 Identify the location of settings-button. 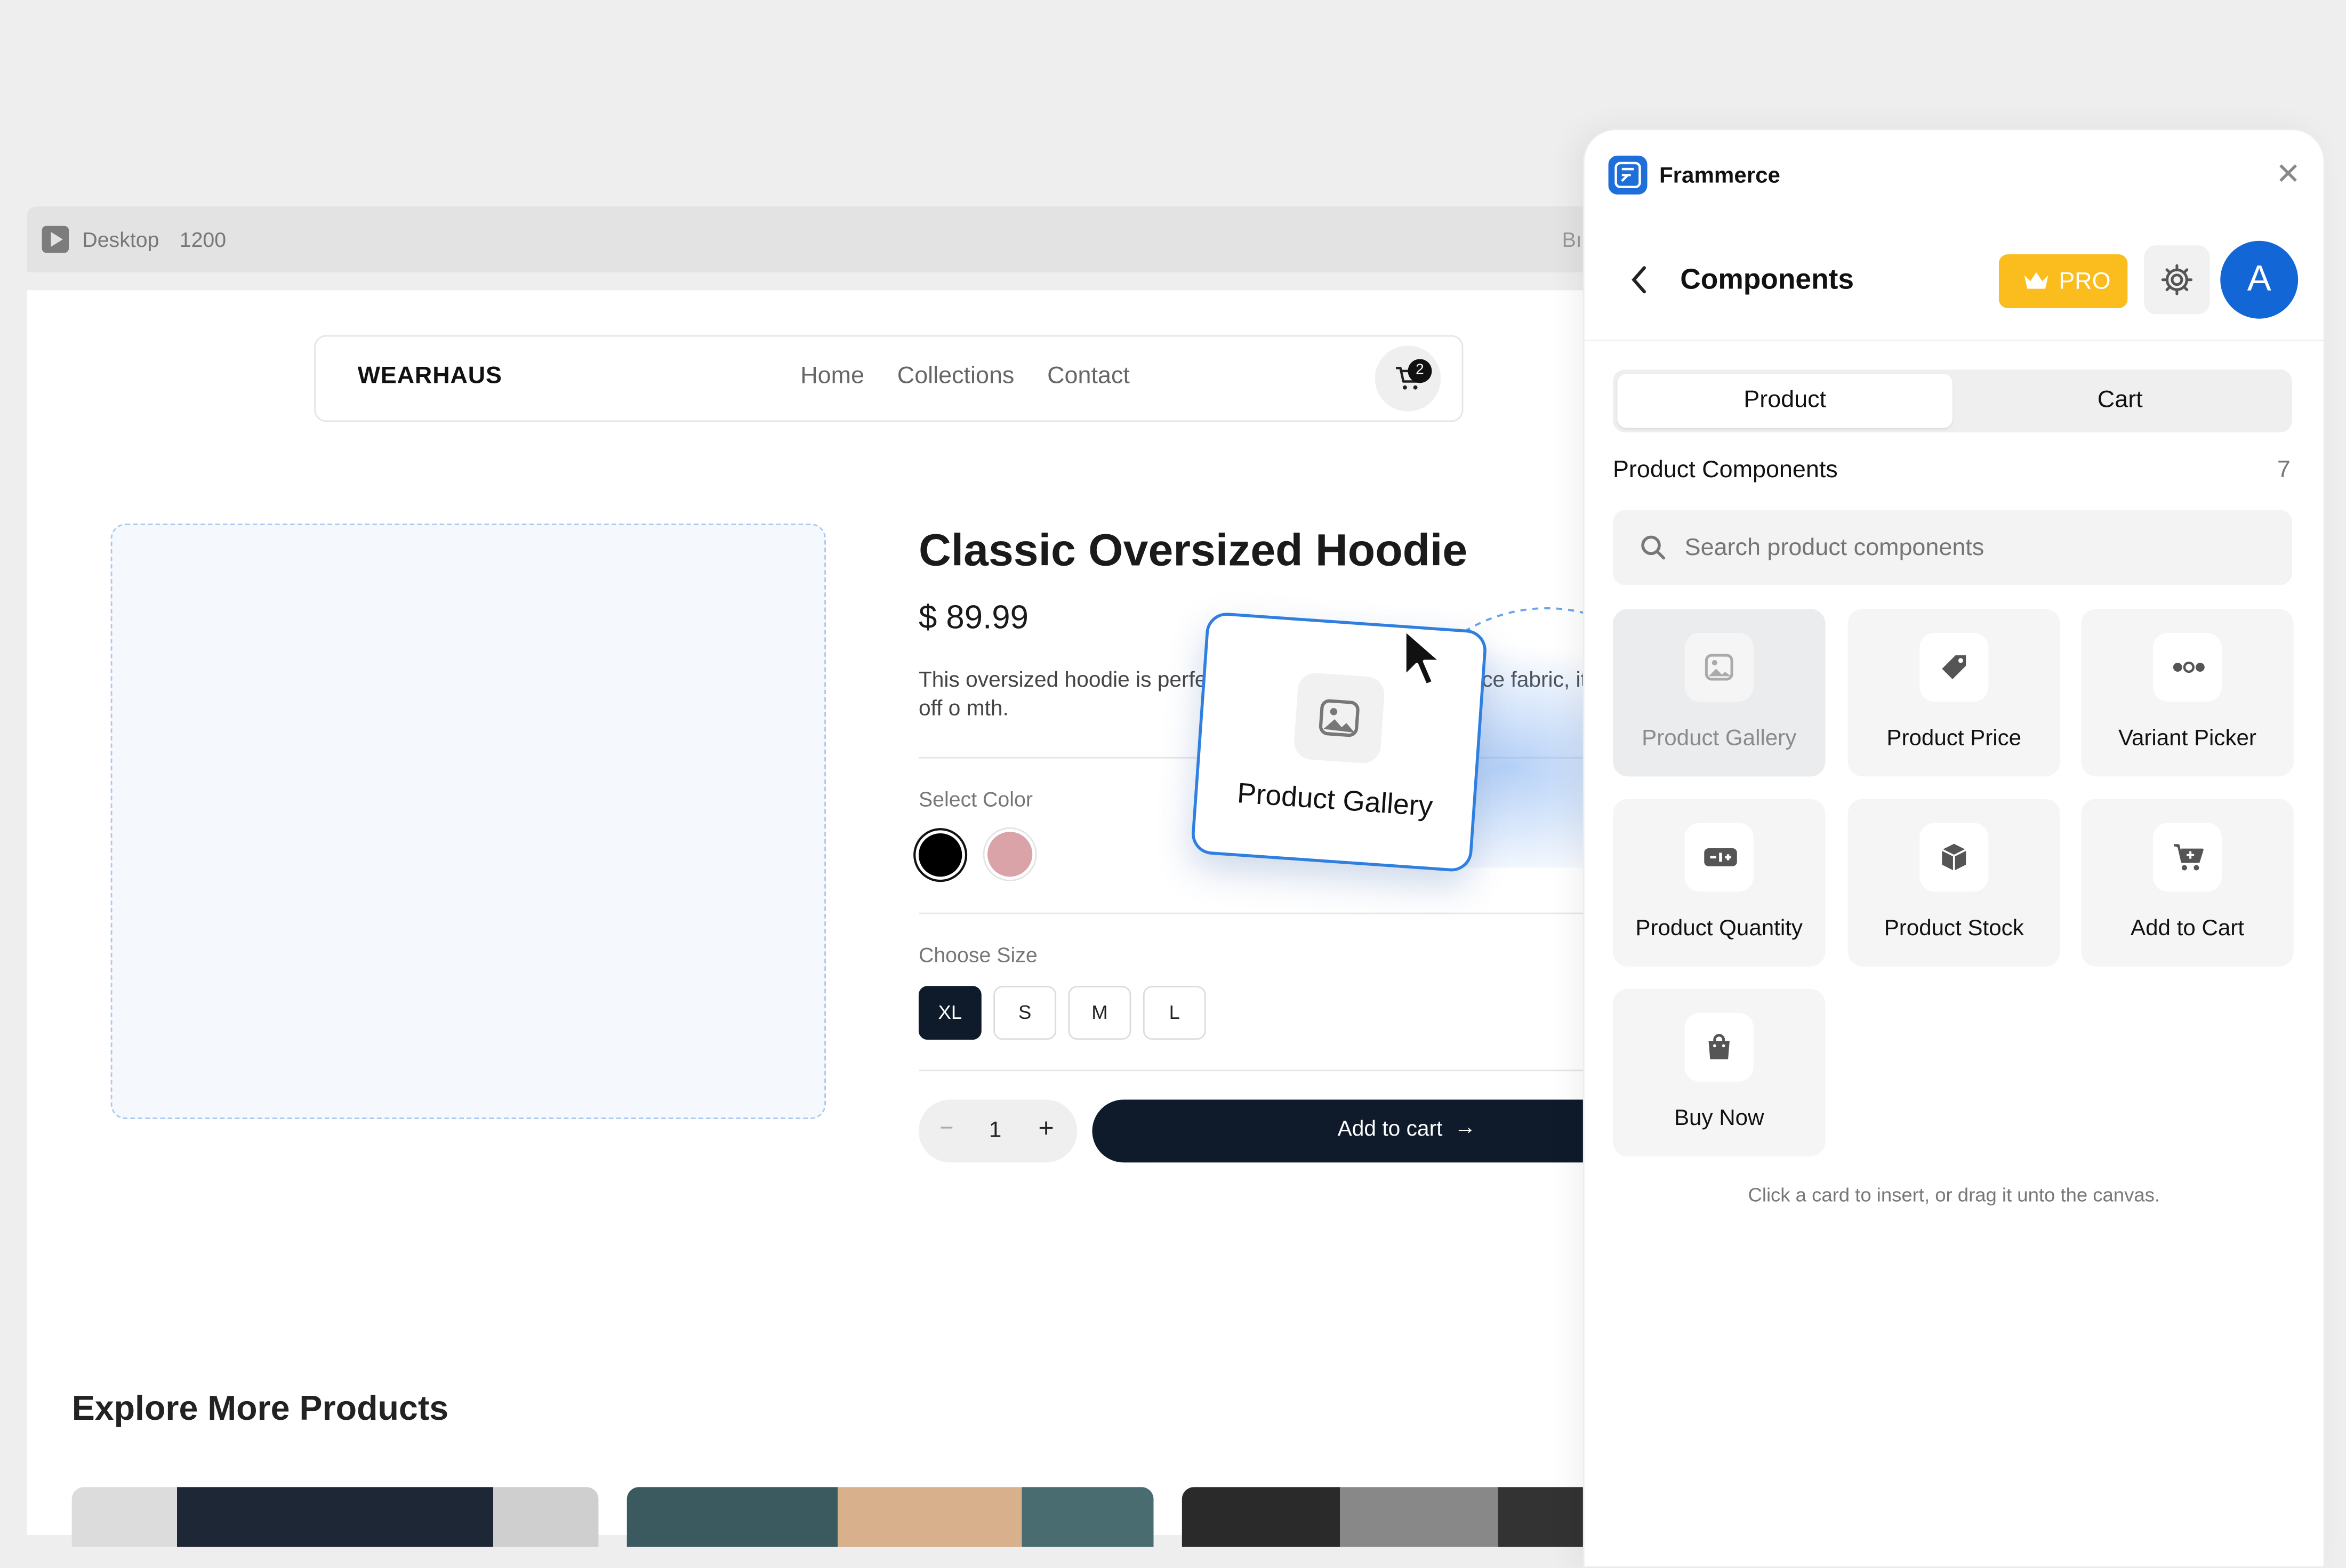
(2177, 280).